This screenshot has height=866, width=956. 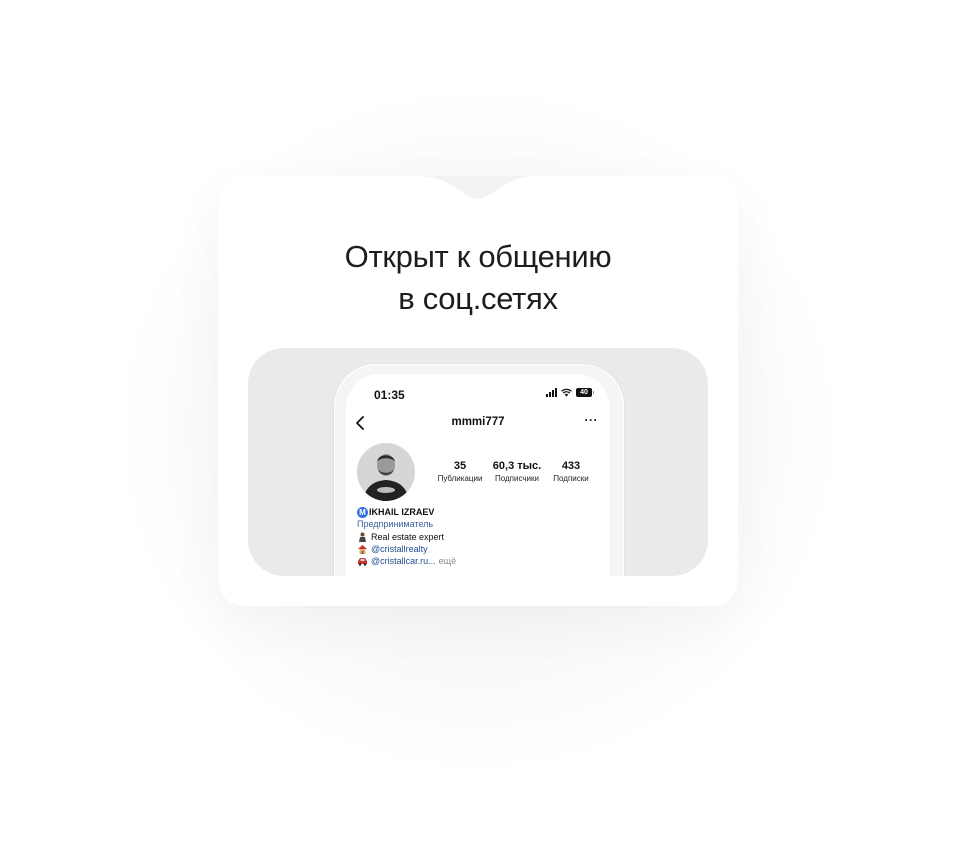 I want to click on stat-followers-value: 60,3 тыс., so click(x=517, y=466).